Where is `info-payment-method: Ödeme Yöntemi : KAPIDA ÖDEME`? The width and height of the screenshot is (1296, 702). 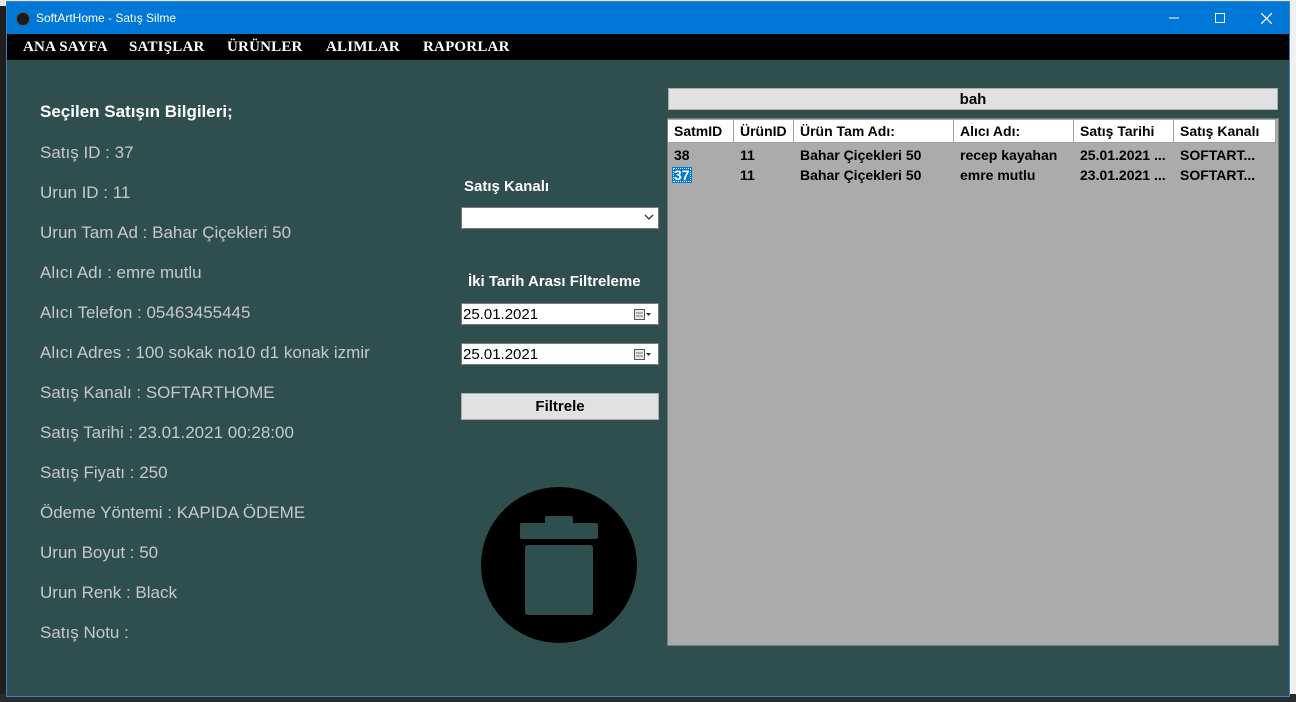
info-payment-method: Ödeme Yöntemi : KAPIDA ÖDEME is located at coordinates (173, 512).